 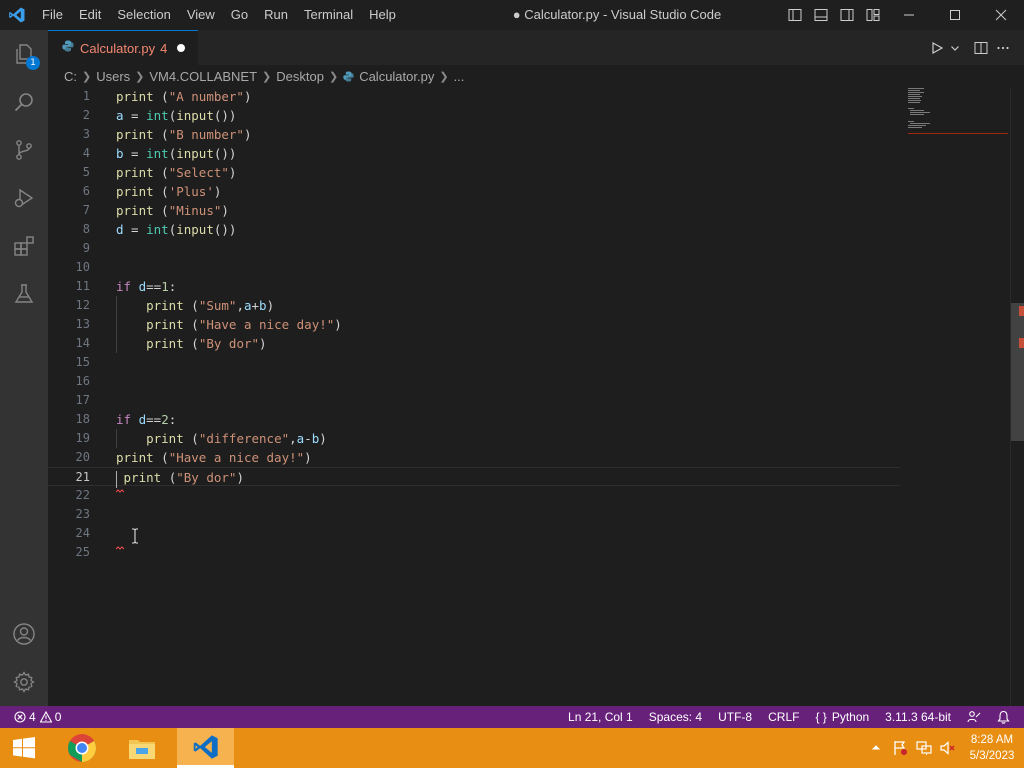 What do you see at coordinates (474, 267) in the screenshot?
I see `code-line: 10` at bounding box center [474, 267].